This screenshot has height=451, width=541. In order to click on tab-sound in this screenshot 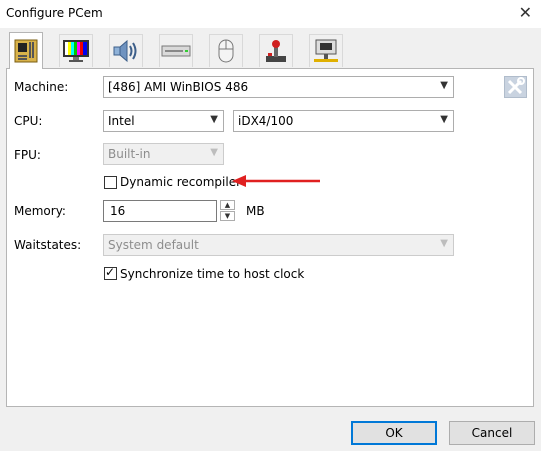, I will do `click(126, 50)`.